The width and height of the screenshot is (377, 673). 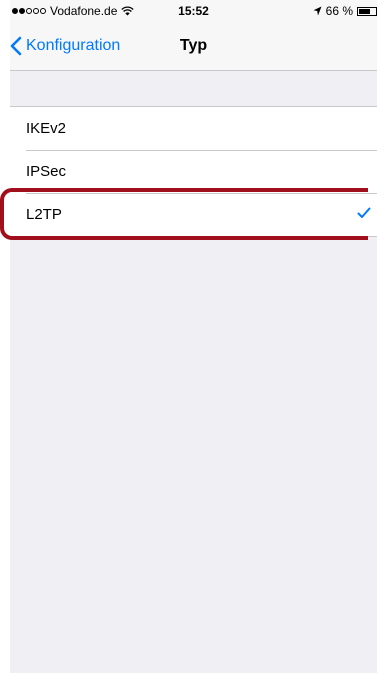 What do you see at coordinates (16, 46) in the screenshot?
I see `chevron-left-icon` at bounding box center [16, 46].